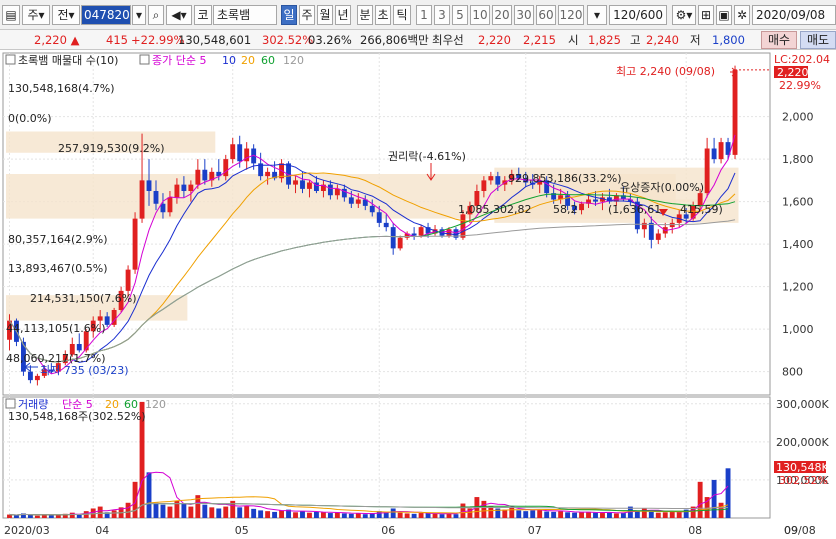 The width and height of the screenshot is (836, 539). Describe the element at coordinates (597, 15) in the screenshot. I see `interval-dropdown-icon: ▾` at that location.